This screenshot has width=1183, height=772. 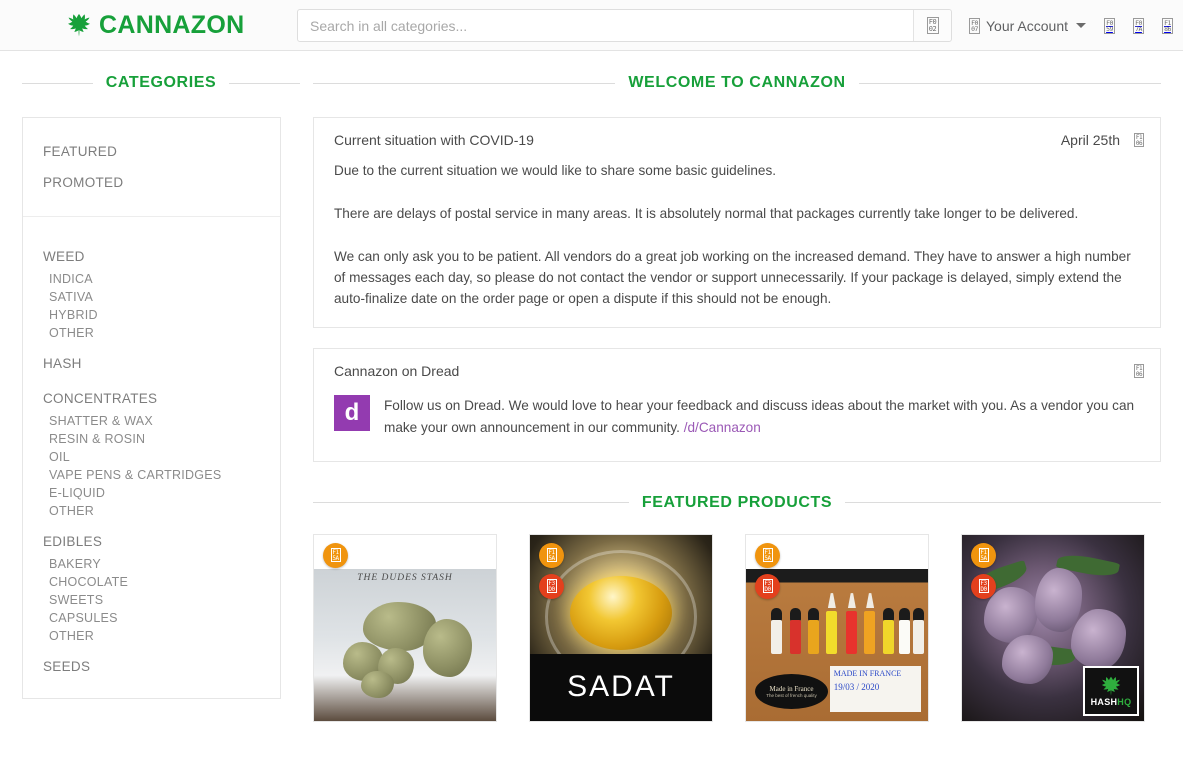 What do you see at coordinates (151, 255) in the screenshot?
I see `sidebar-item-weed: WEED` at bounding box center [151, 255].